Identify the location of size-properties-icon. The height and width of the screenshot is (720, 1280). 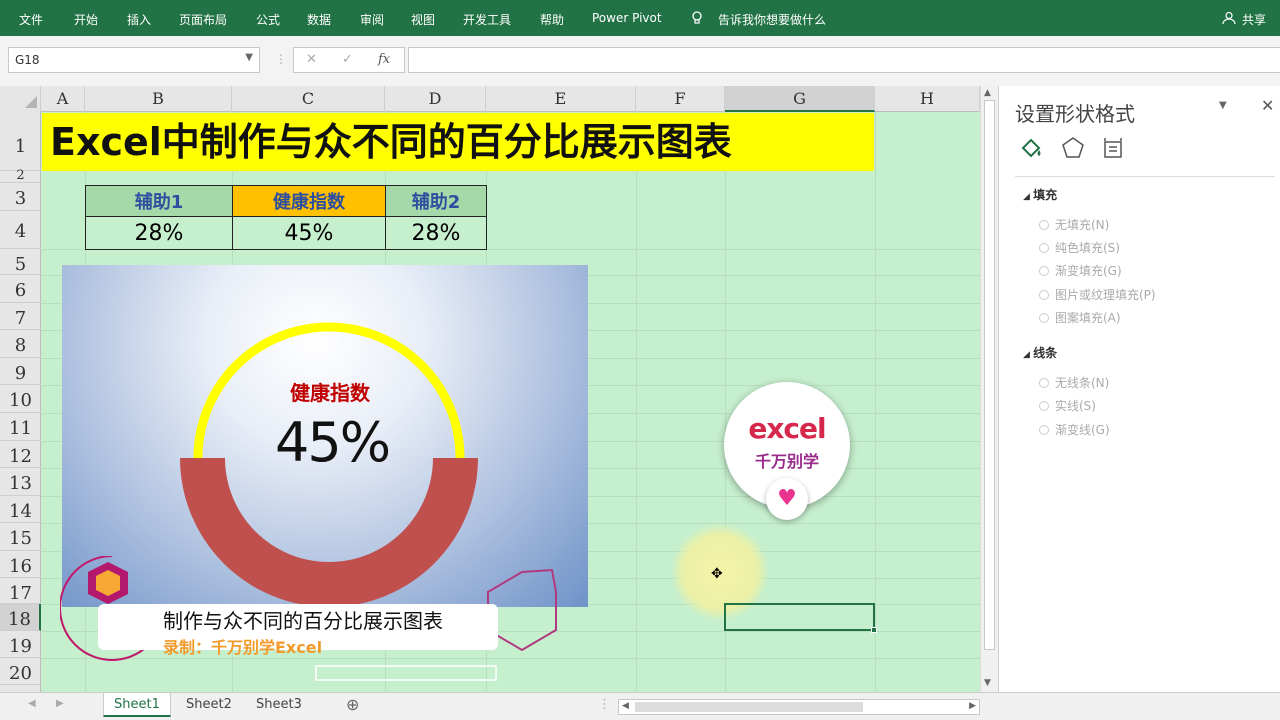
(1113, 150).